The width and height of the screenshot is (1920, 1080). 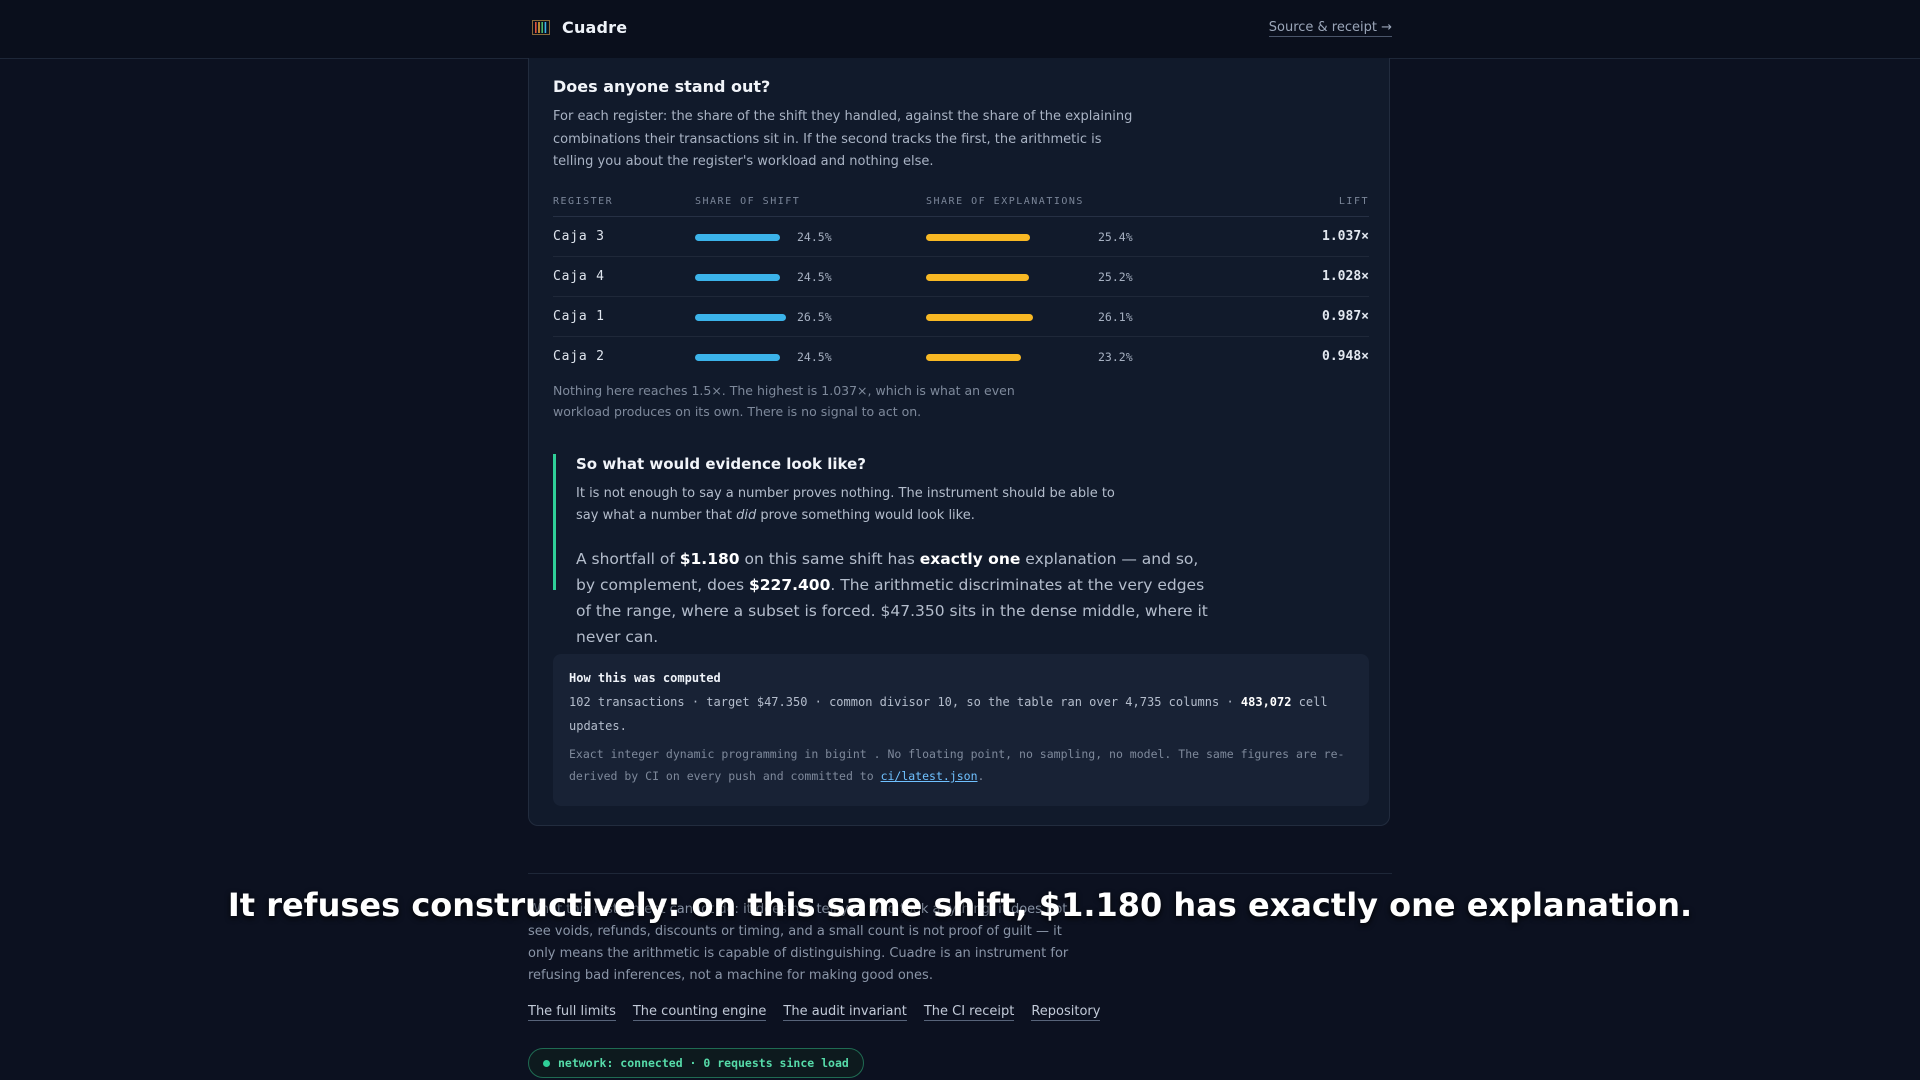 I want to click on lift-value: 1.037×, so click(x=1345, y=236).